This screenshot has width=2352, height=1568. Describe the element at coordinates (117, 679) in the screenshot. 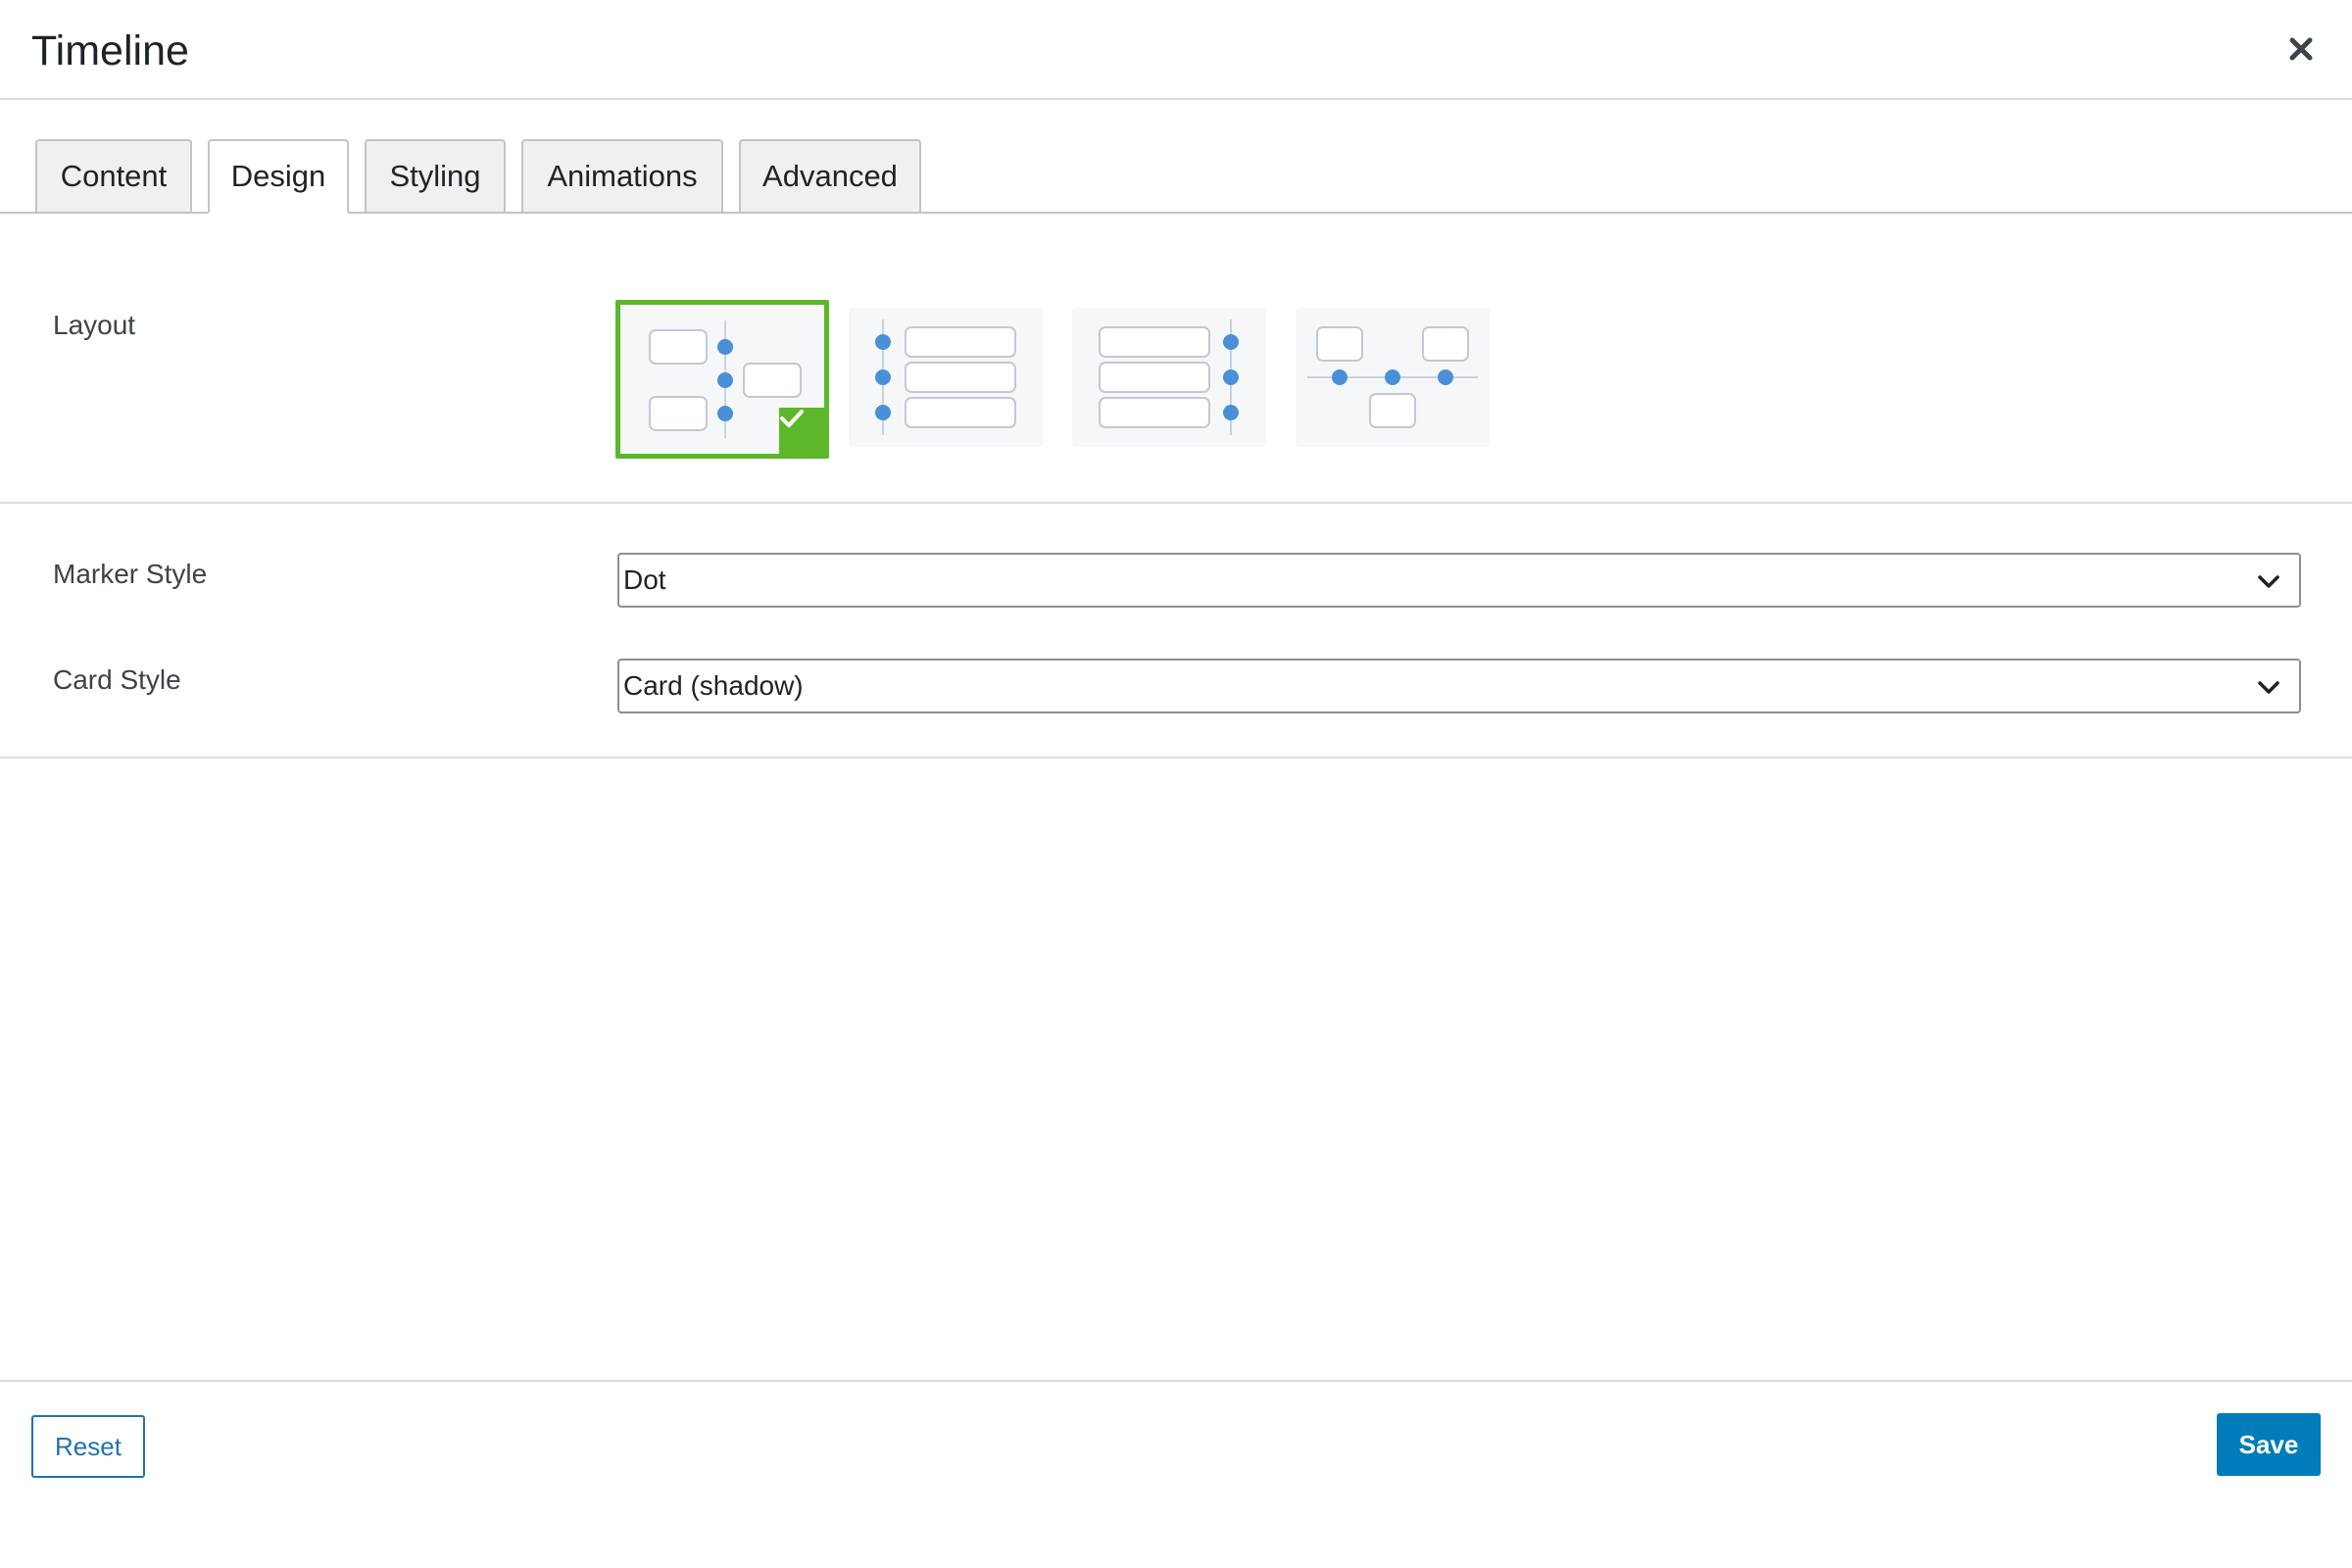

I see `card-style-label: Card Style` at that location.